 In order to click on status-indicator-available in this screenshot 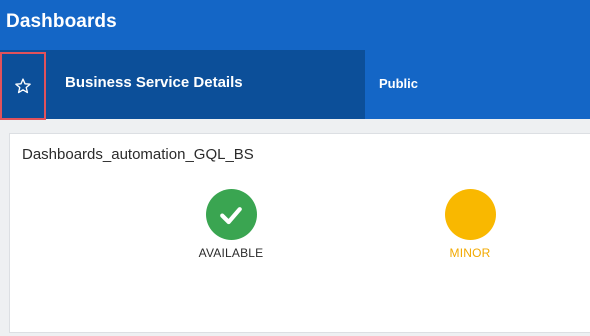, I will do `click(231, 214)`.